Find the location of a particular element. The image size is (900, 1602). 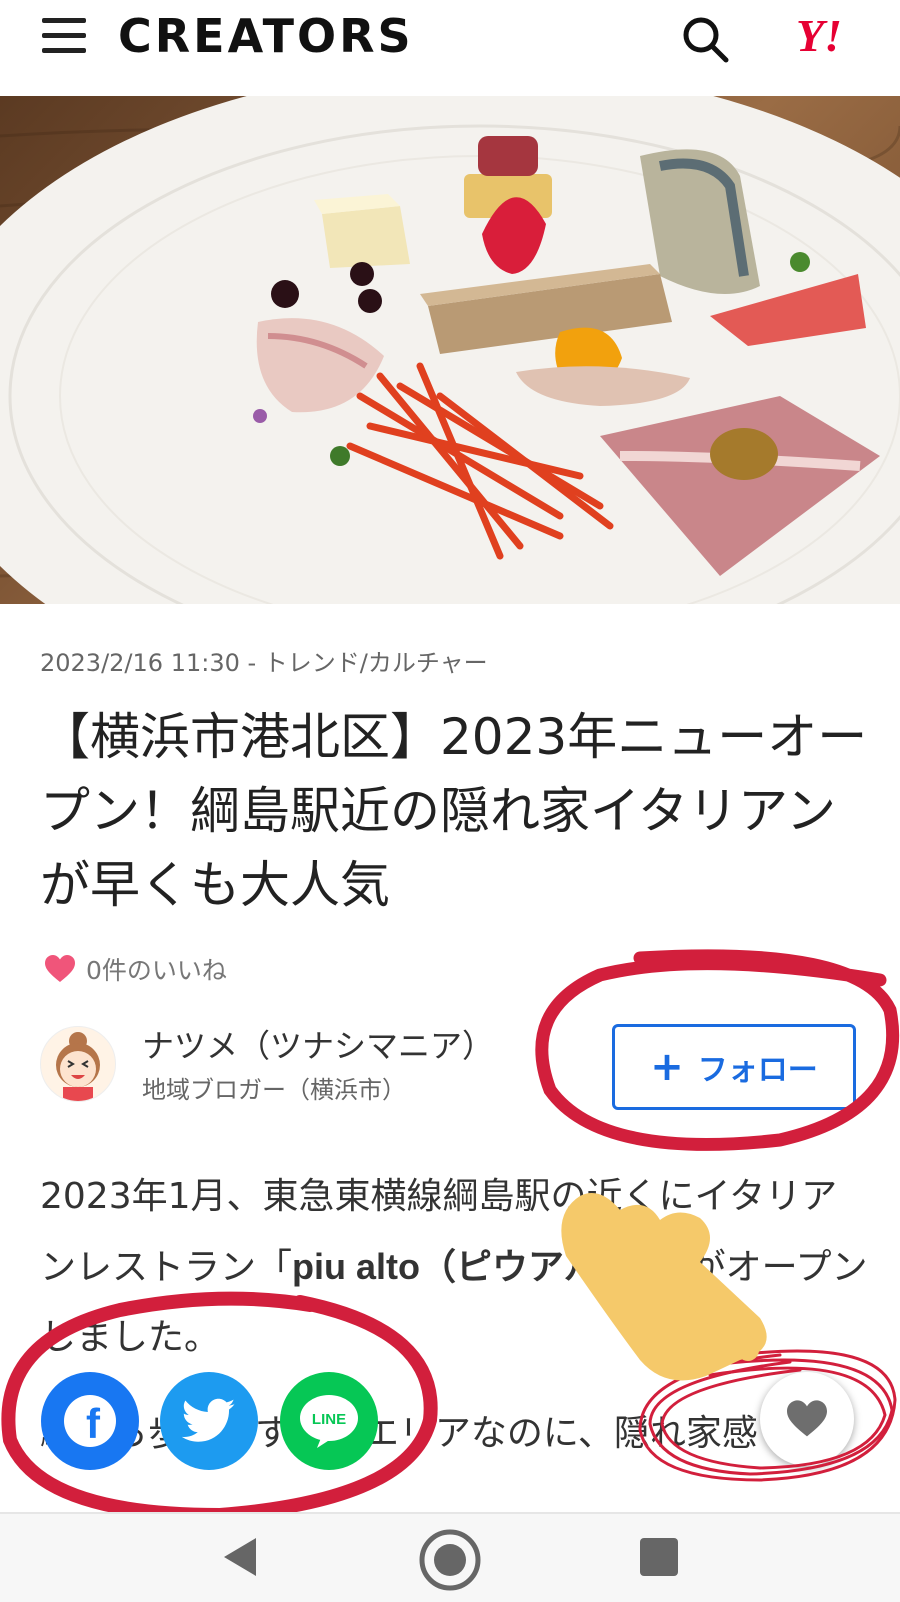

svg-text: f is located at coordinates (93, 1423).